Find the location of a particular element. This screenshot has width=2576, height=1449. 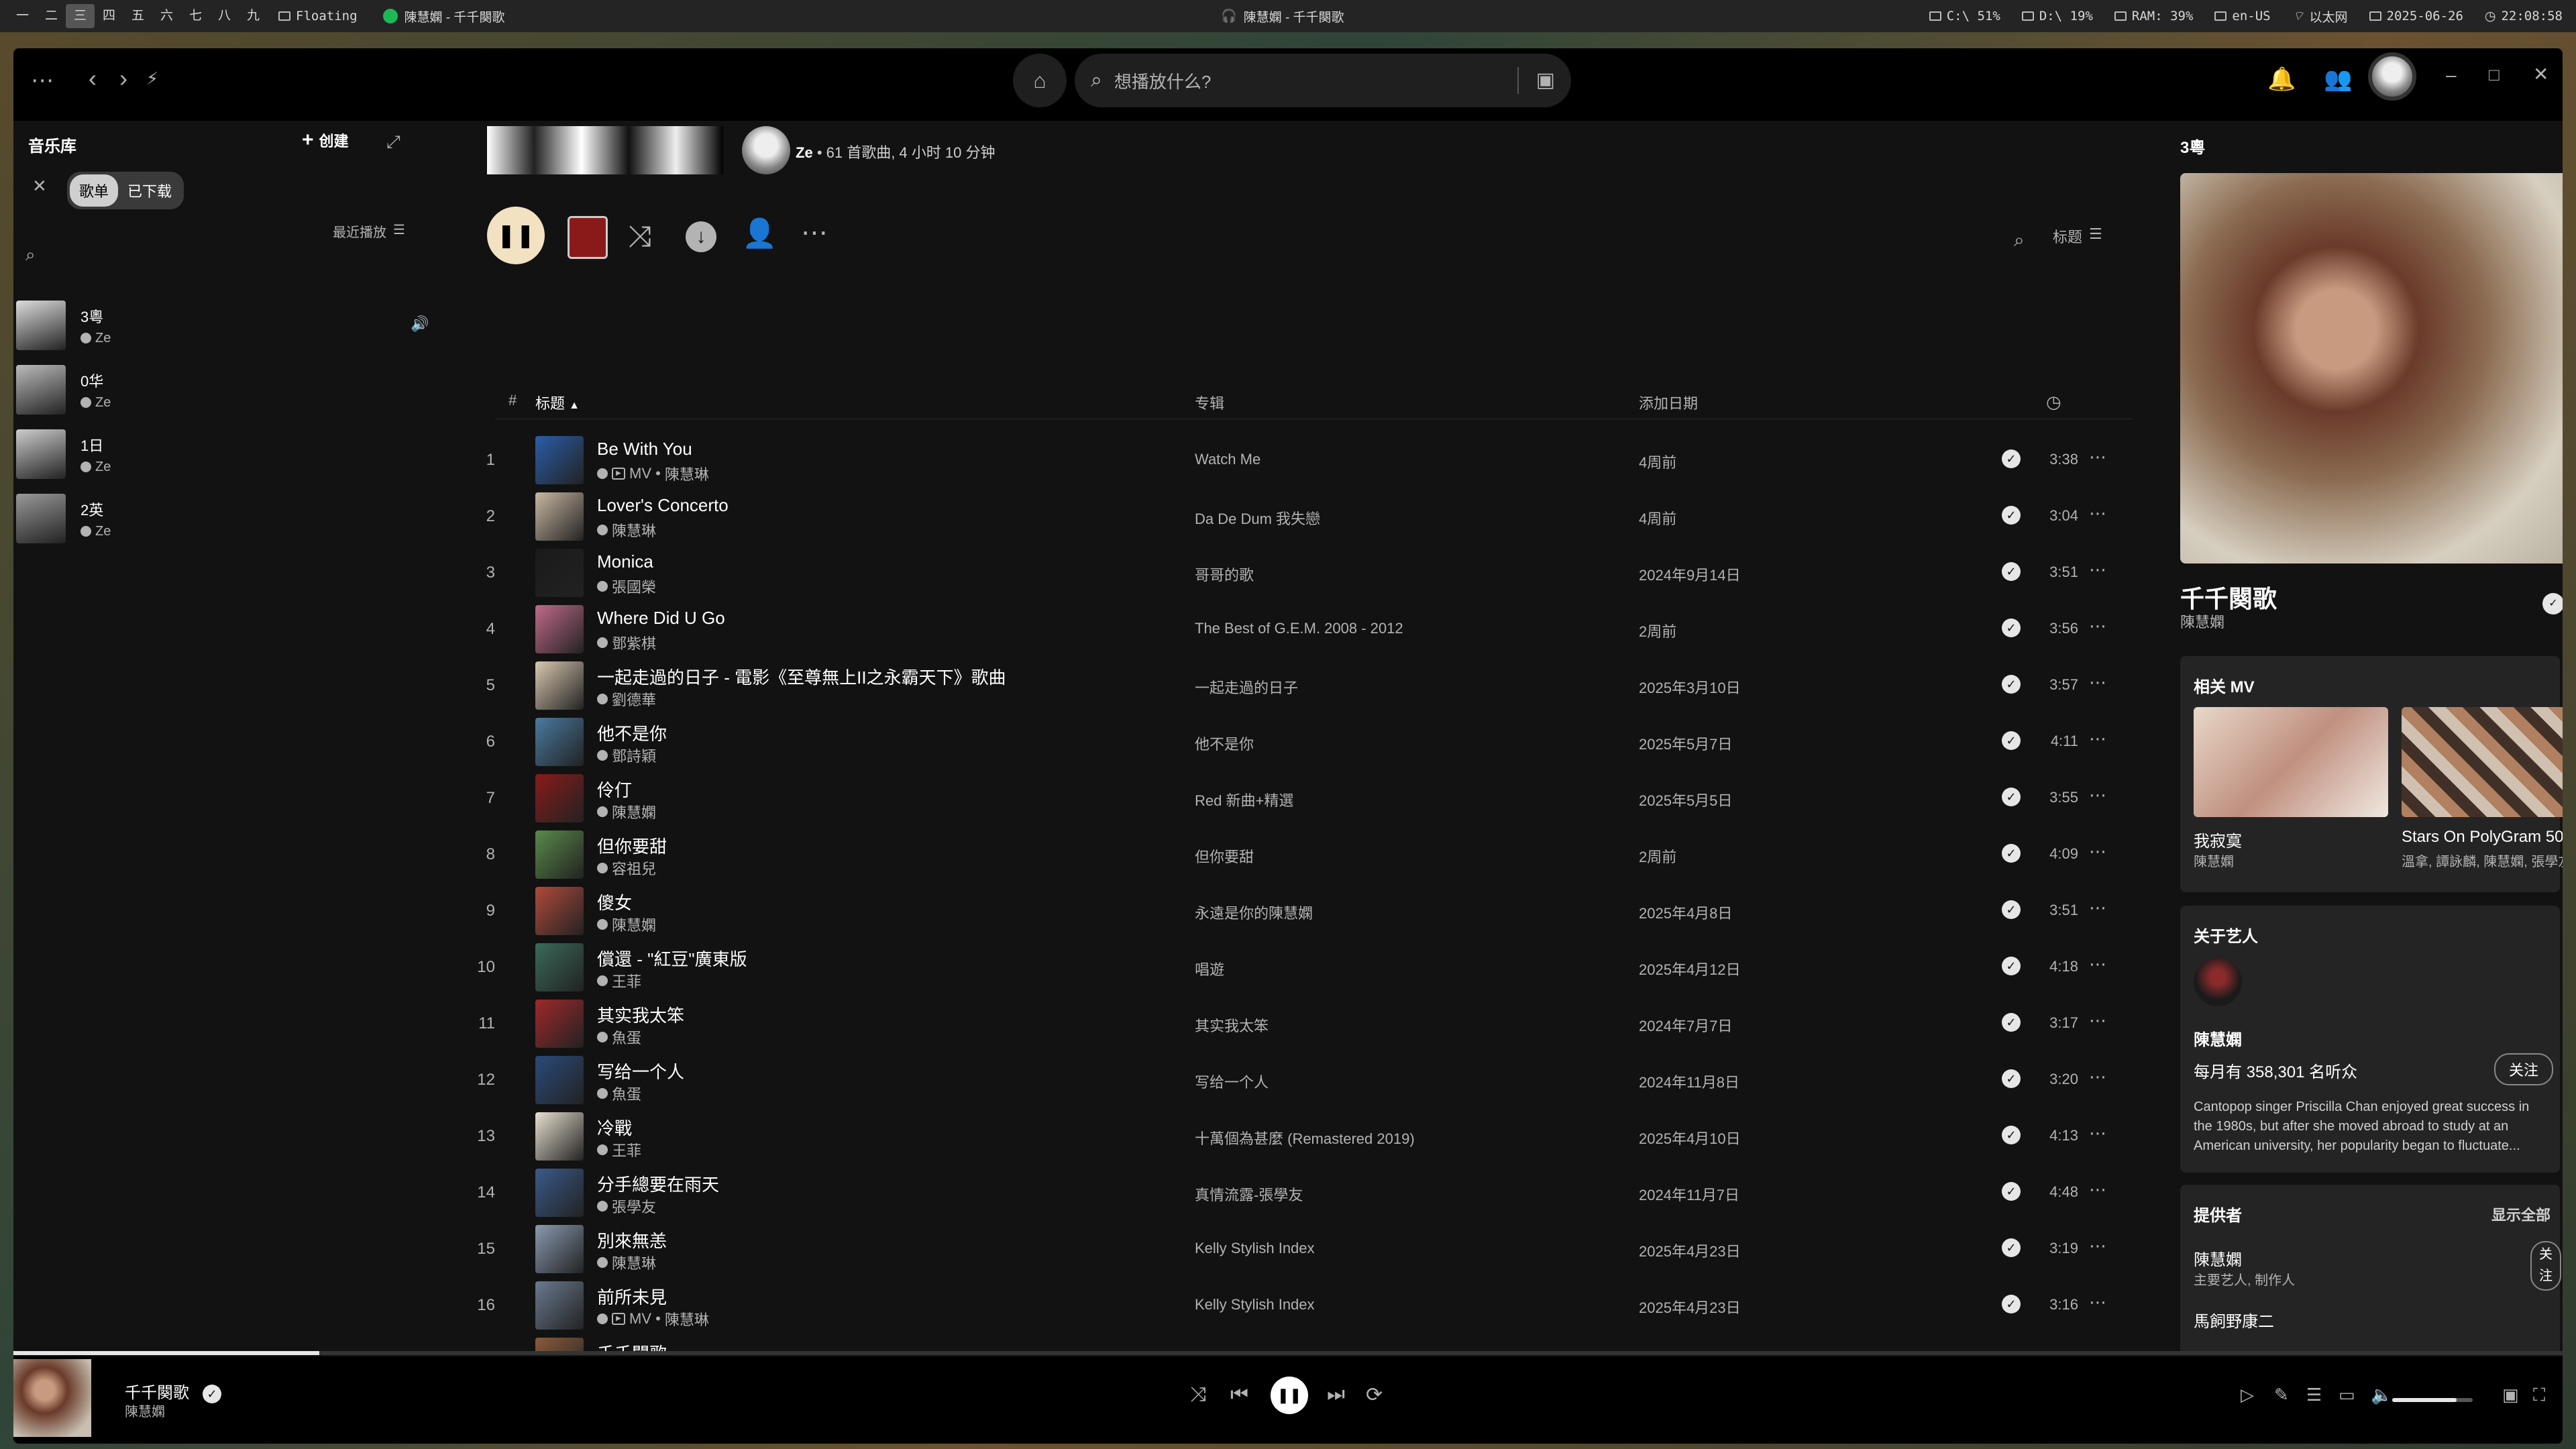

track-artist: 鄧詩穎 is located at coordinates (634, 755).